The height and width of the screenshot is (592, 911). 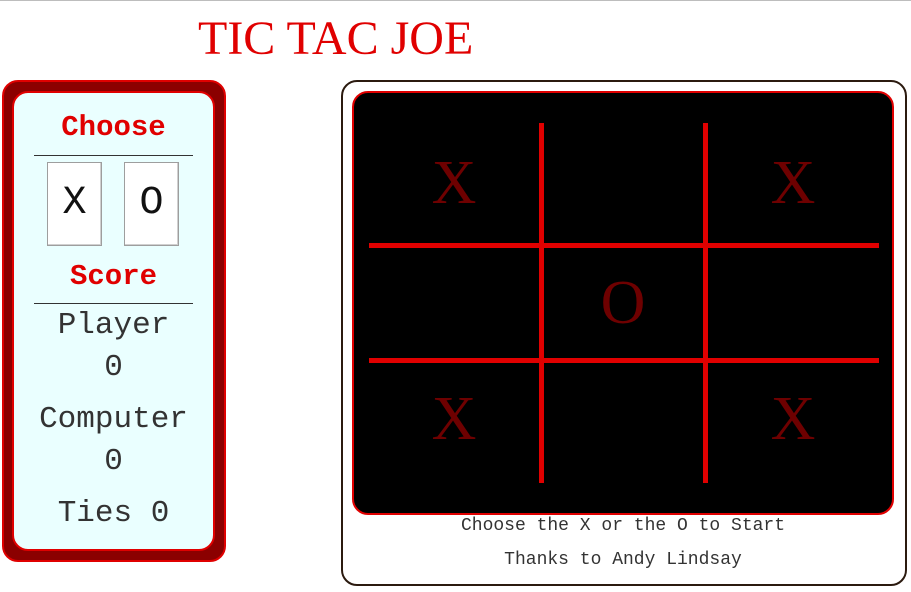 What do you see at coordinates (336, 38) in the screenshot?
I see `page-title: TIC TAC JOE` at bounding box center [336, 38].